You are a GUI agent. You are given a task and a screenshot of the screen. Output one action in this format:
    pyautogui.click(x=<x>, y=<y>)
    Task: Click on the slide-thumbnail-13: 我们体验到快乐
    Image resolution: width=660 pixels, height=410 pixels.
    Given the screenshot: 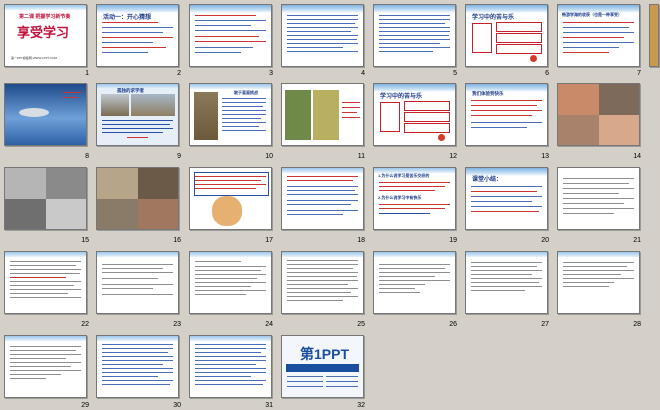 What is the action you would take?
    pyautogui.click(x=506, y=114)
    